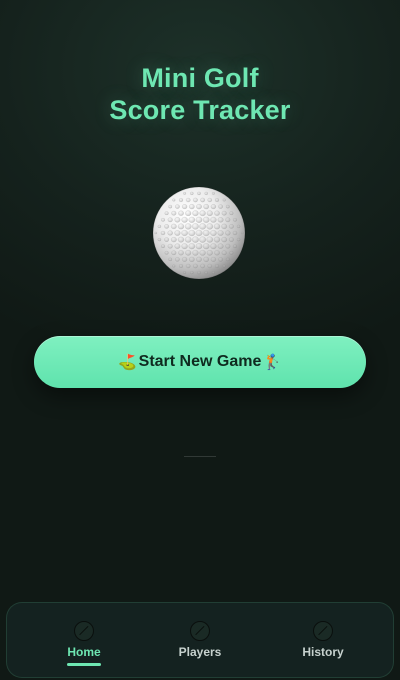 The width and height of the screenshot is (400, 680). I want to click on bottom-tab-bar: Home Players History, so click(200, 640).